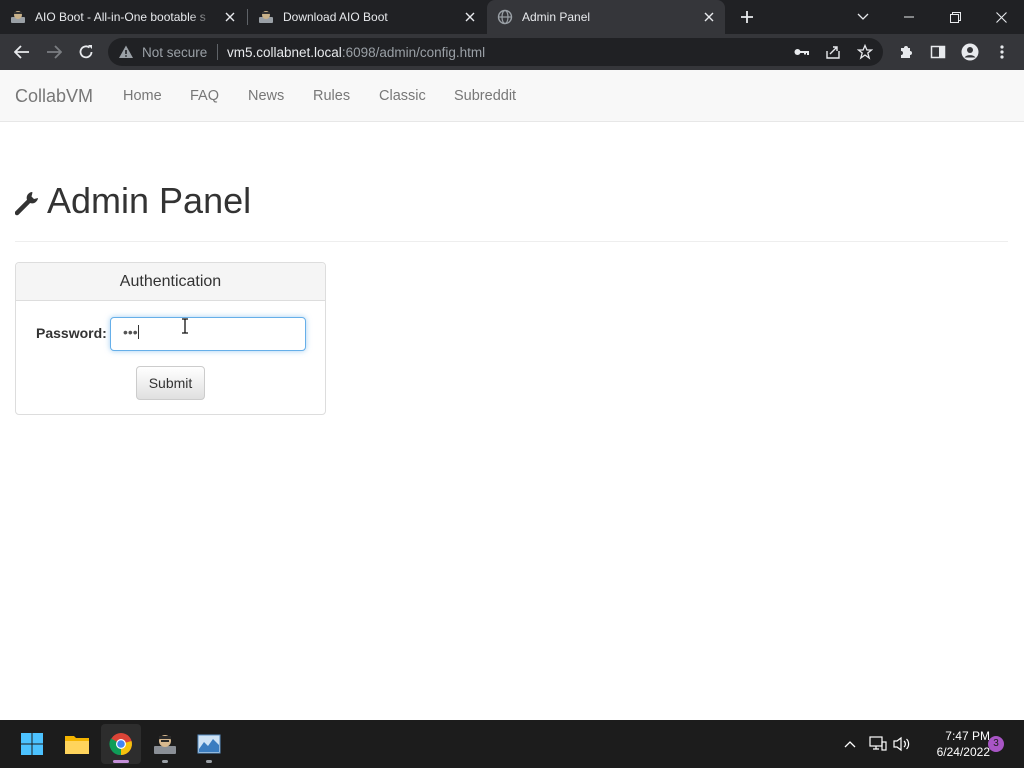 The height and width of the screenshot is (768, 1024). I want to click on reload-icon, so click(86, 52).